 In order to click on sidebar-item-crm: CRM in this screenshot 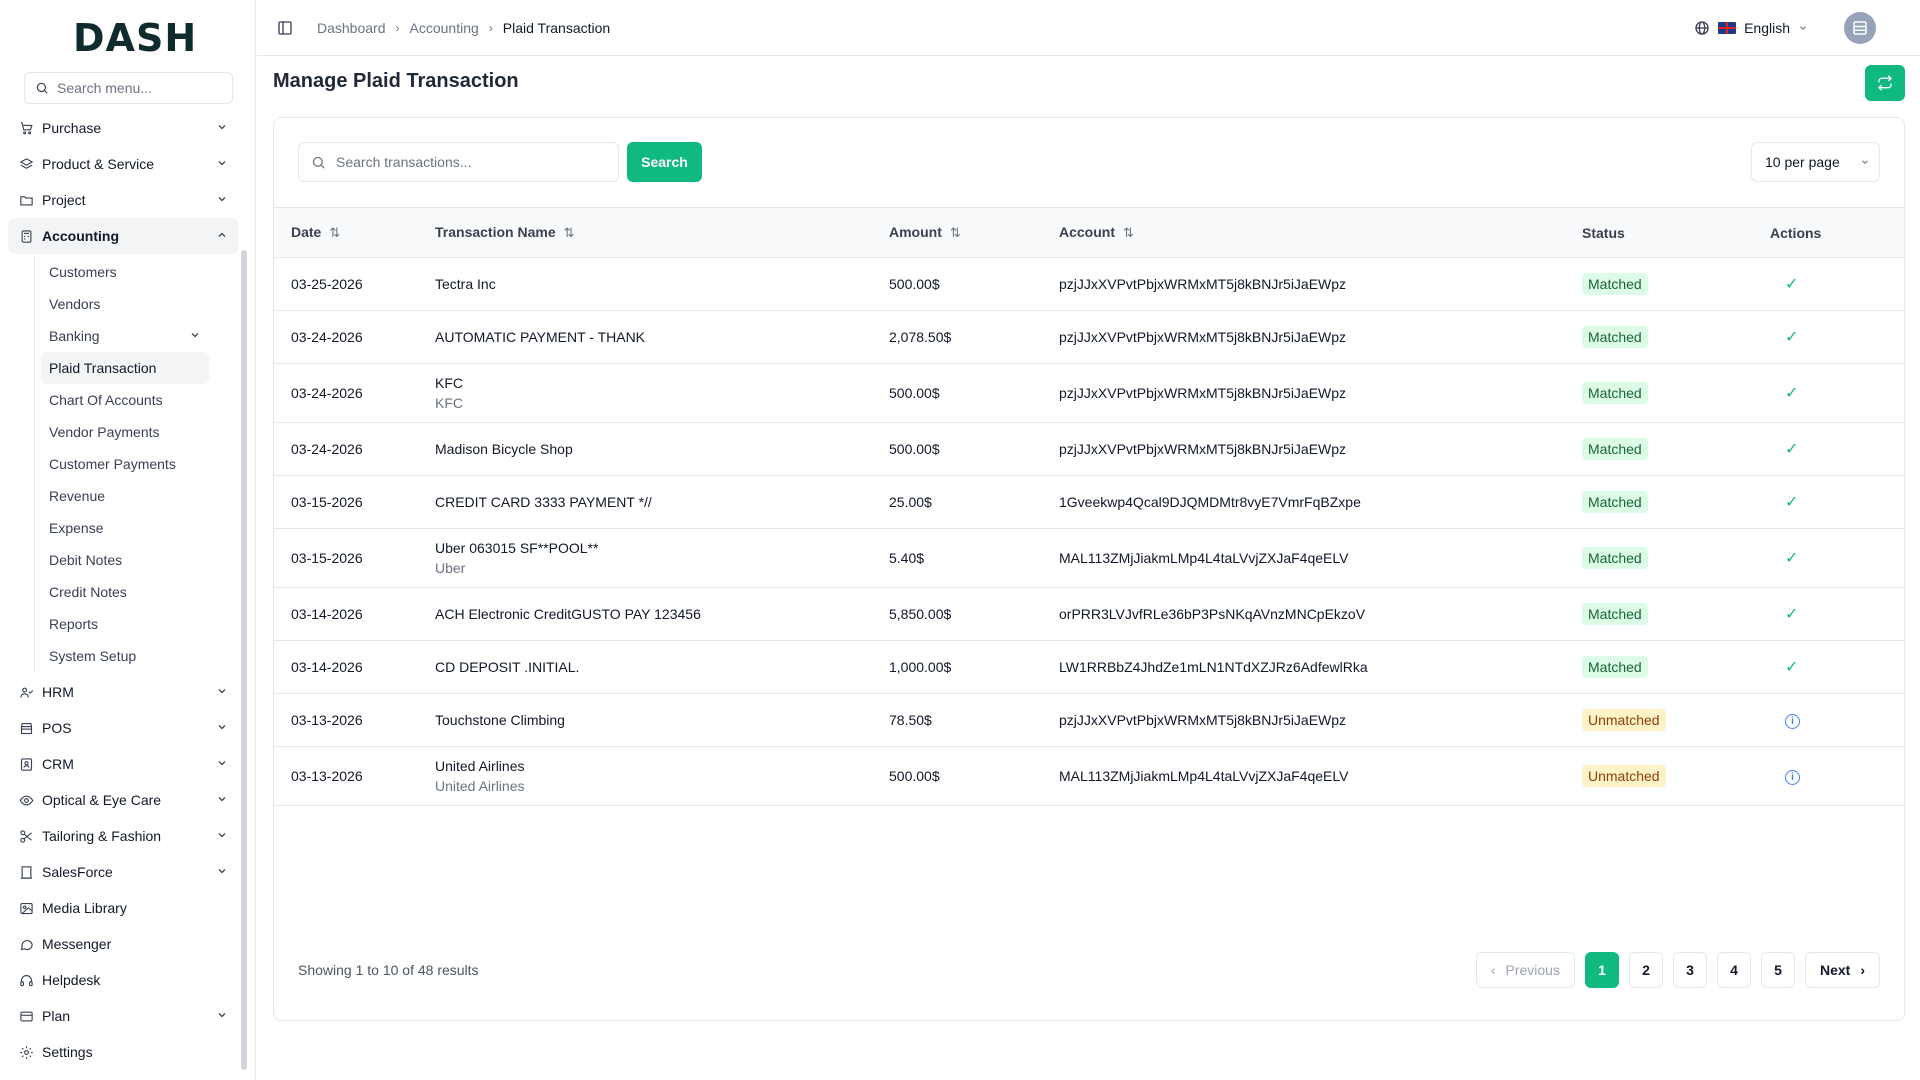, I will do `click(123, 764)`.